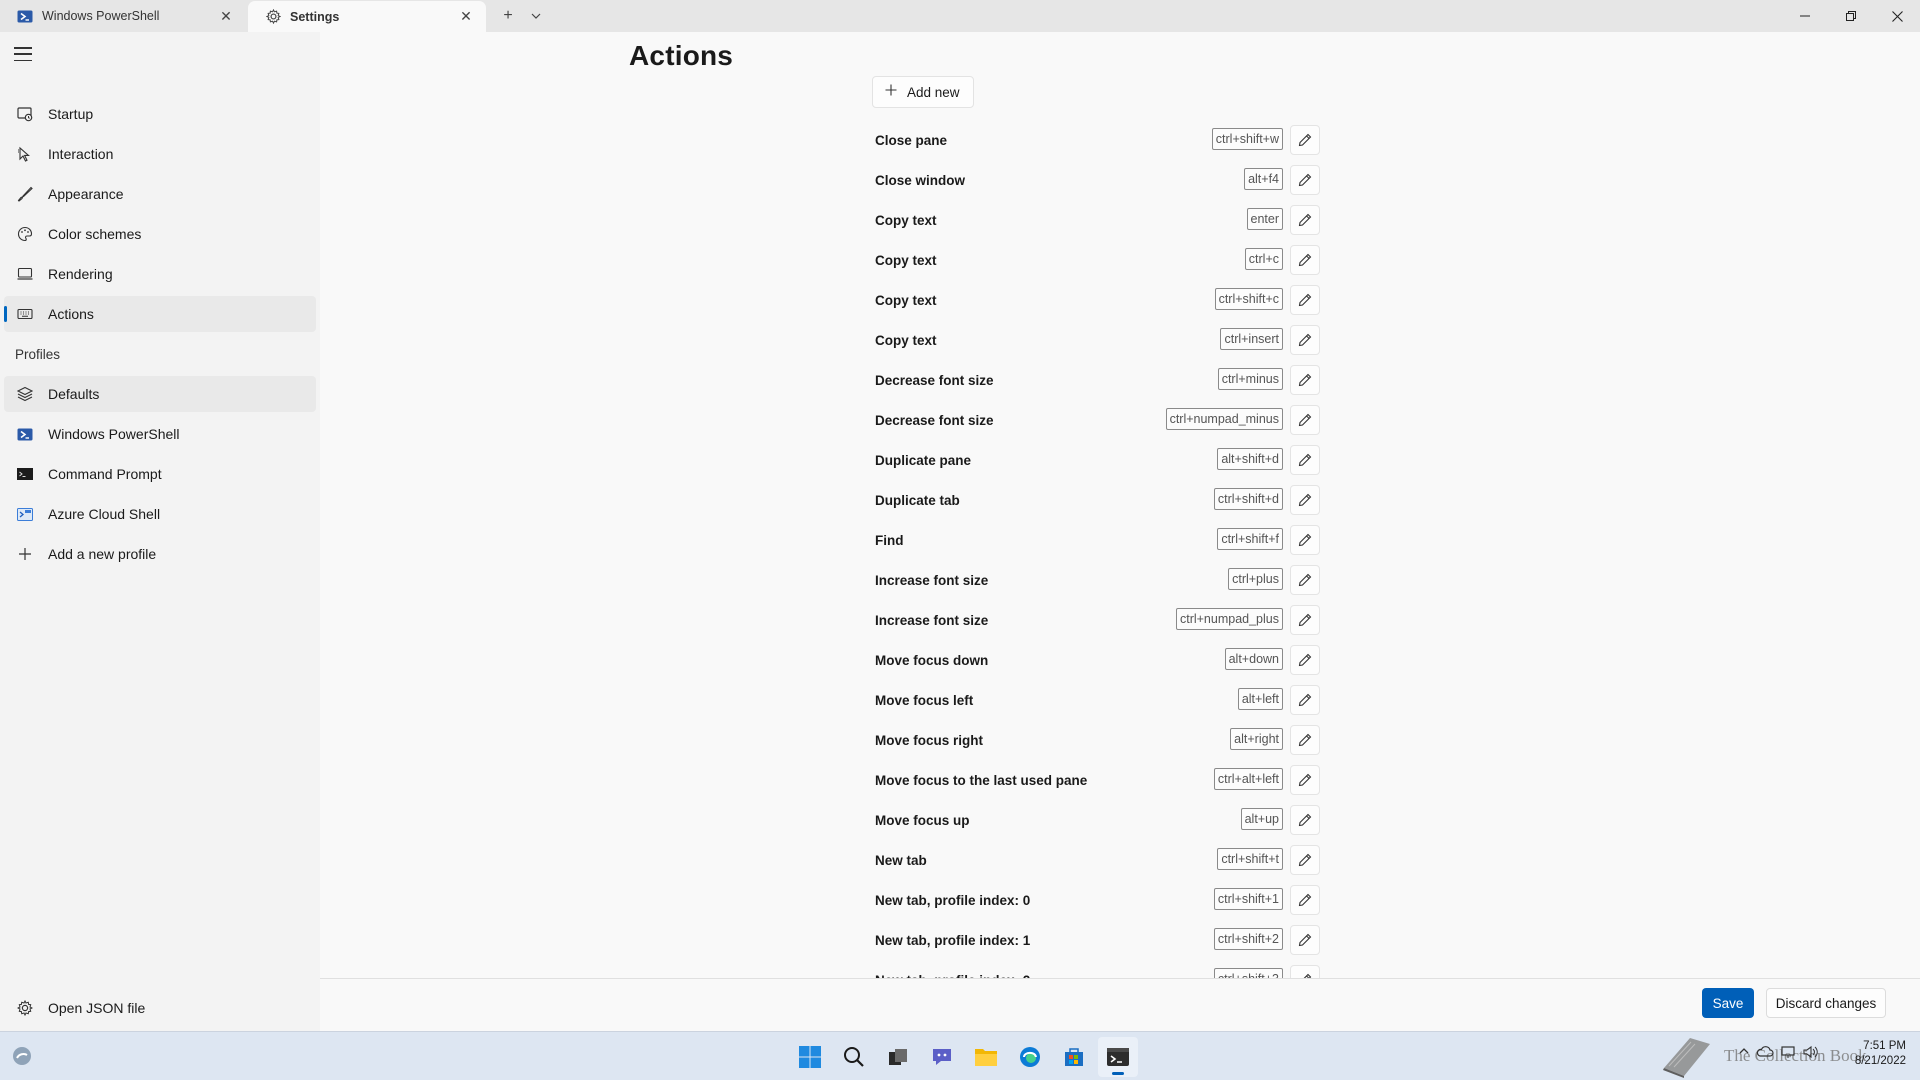 Image resolution: width=1920 pixels, height=1080 pixels. Describe the element at coordinates (1074, 1057) in the screenshot. I see `store-icon` at that location.